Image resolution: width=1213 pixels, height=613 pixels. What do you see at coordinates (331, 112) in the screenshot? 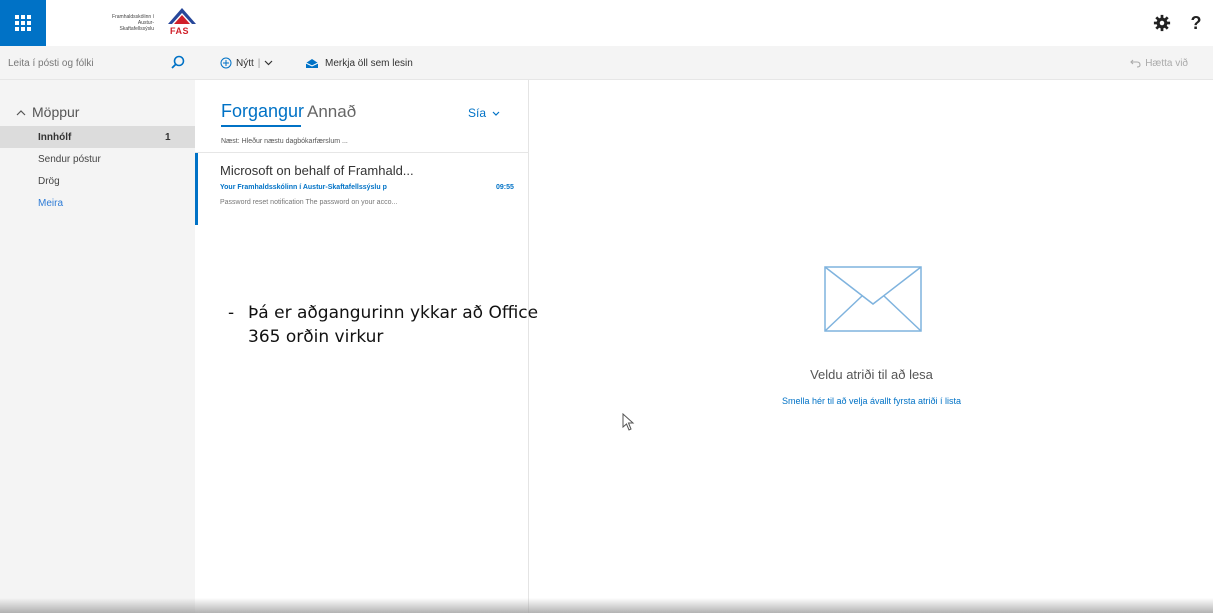
I see `tab-other: Annað` at bounding box center [331, 112].